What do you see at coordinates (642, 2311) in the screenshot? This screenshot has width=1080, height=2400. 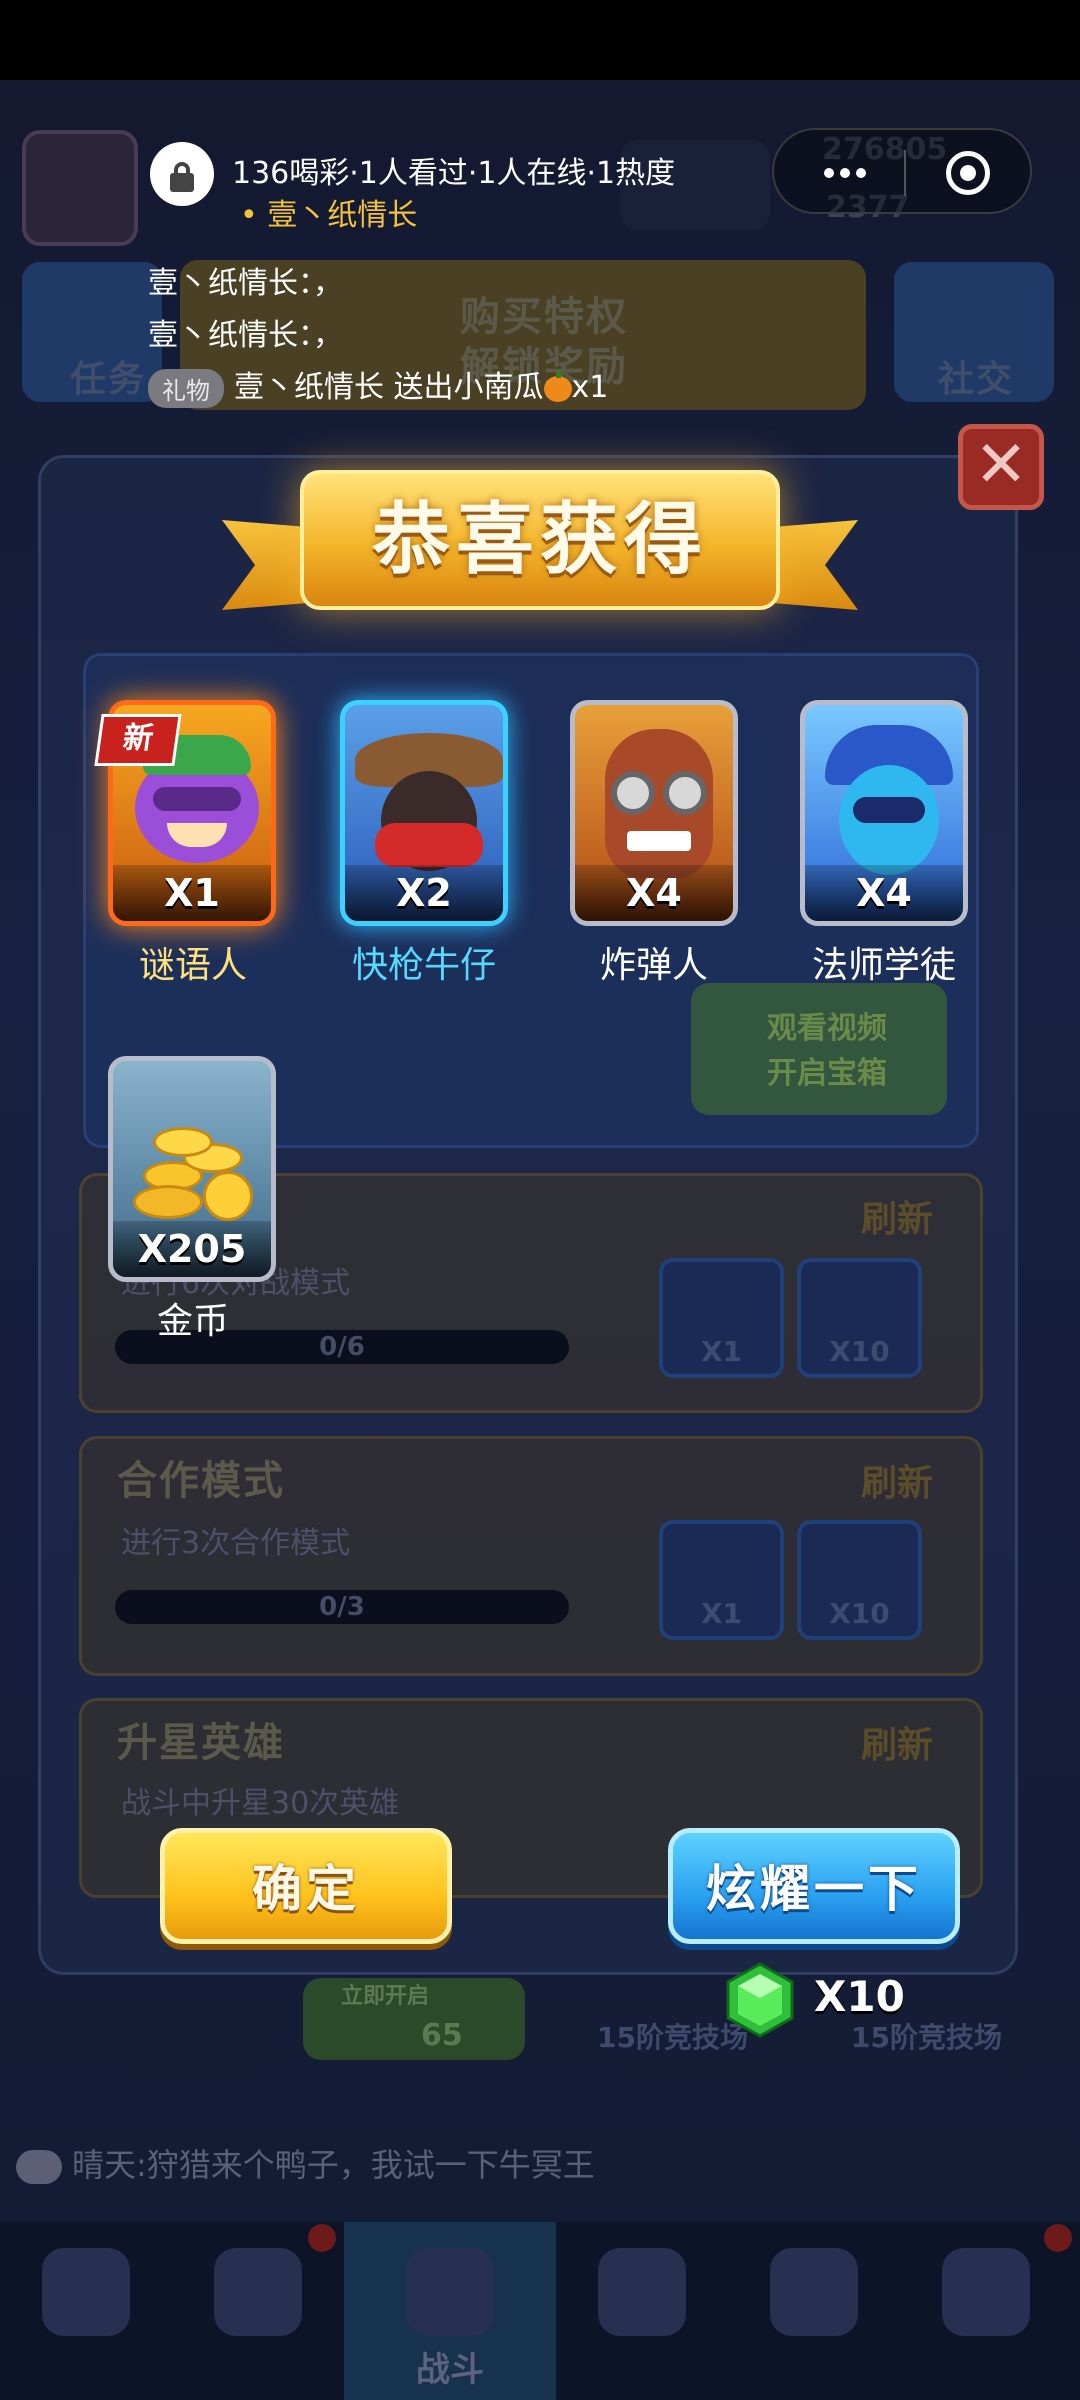 I see `nav-cards` at bounding box center [642, 2311].